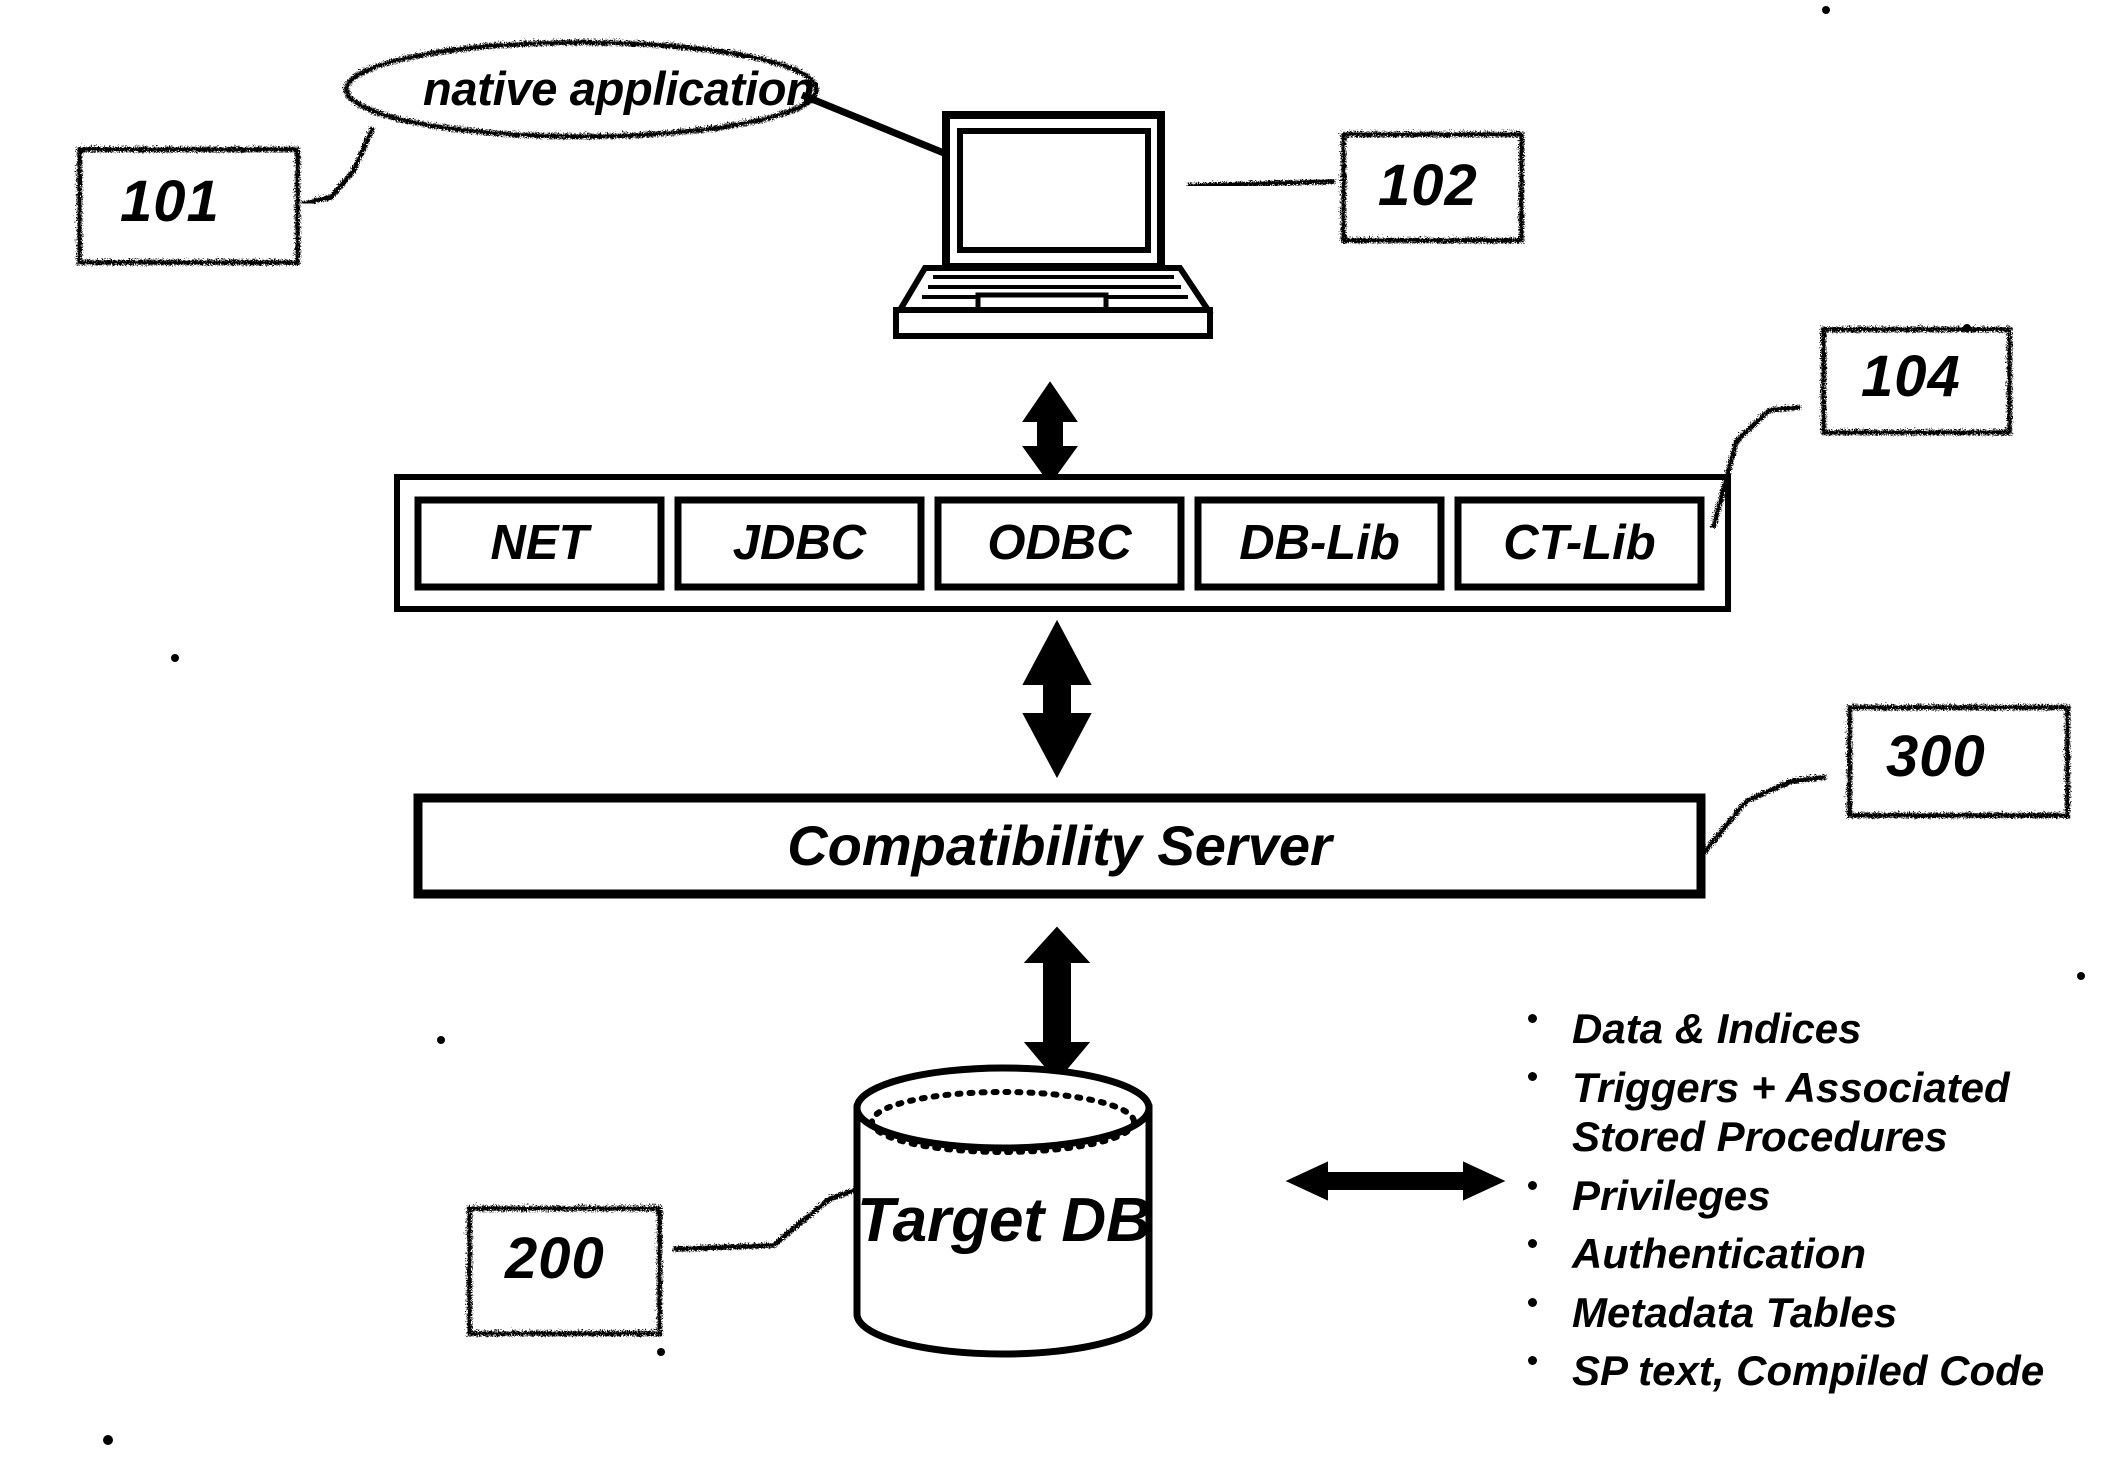 Image resolution: width=2108 pixels, height=1484 pixels. Describe the element at coordinates (555, 1258) in the screenshot. I see `ref-label-200: 200` at that location.